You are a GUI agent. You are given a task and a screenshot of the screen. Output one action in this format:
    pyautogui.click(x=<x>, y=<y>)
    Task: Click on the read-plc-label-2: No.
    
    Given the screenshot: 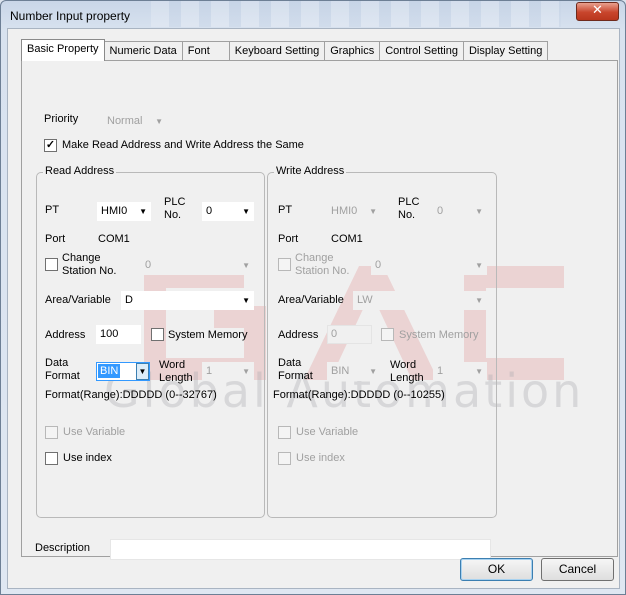 What is the action you would take?
    pyautogui.click(x=173, y=215)
    